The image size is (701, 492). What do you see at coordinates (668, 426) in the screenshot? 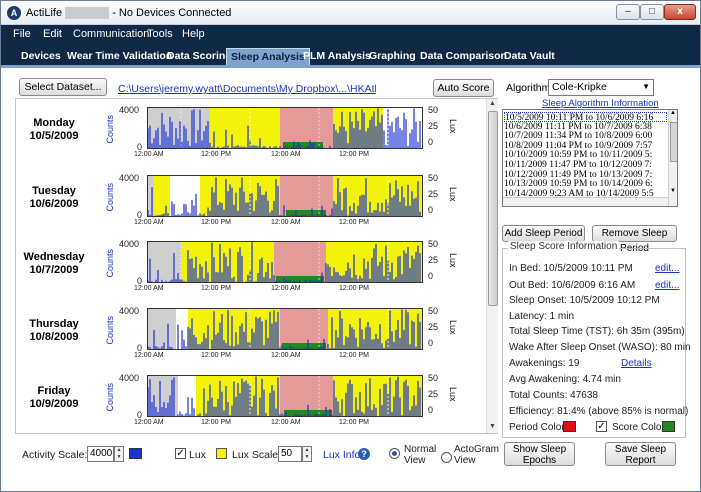
I see `score-color-swatch` at bounding box center [668, 426].